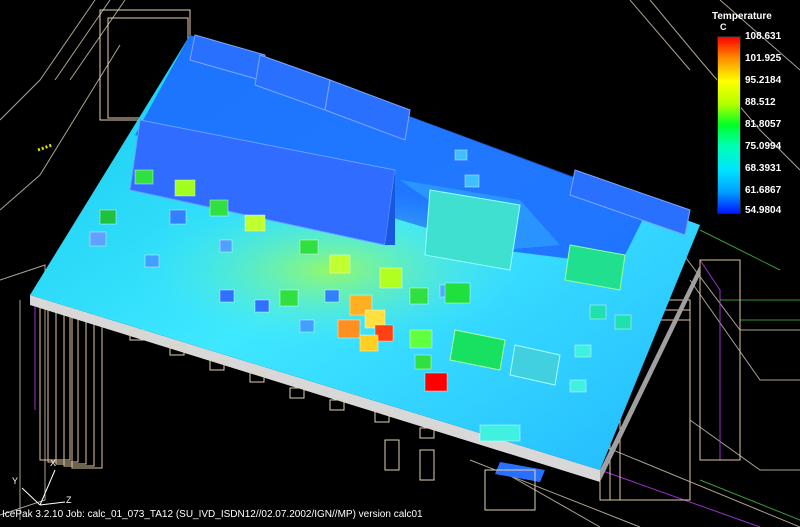 The width and height of the screenshot is (800, 527). I want to click on legend-color-bar, so click(729, 125).